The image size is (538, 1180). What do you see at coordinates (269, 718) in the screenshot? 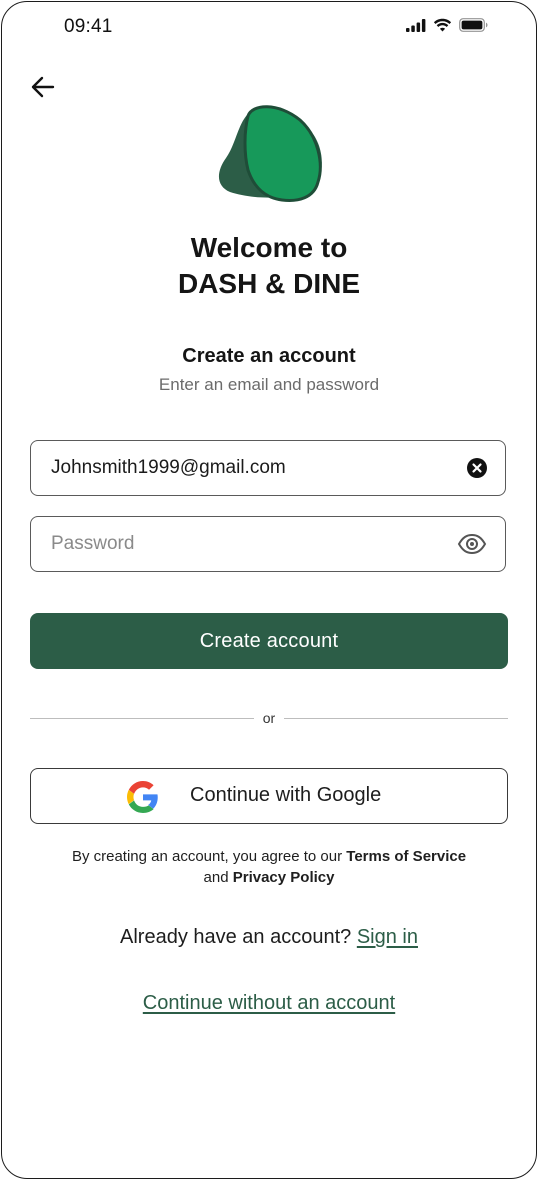
I see `or-divider: or` at bounding box center [269, 718].